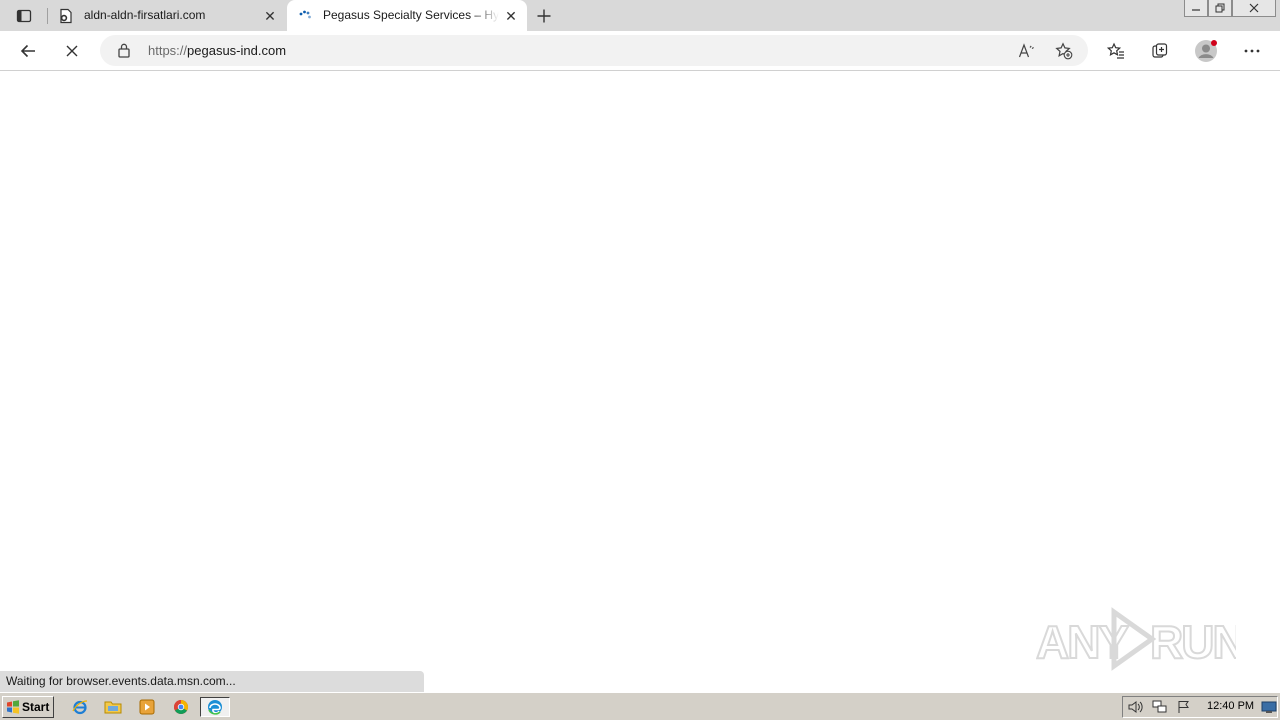 The height and width of the screenshot is (720, 1280). Describe the element at coordinates (13, 707) in the screenshot. I see `windows-logo-icon` at that location.